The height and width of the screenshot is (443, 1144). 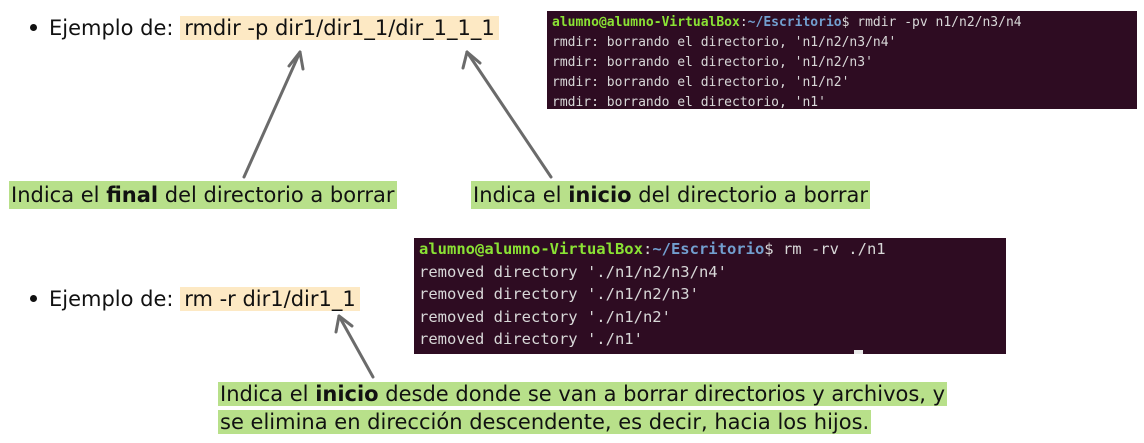 What do you see at coordinates (701, 82) in the screenshot?
I see `terminal1-output-line: rmdir: borrando el directorio, 'n1/n2'` at bounding box center [701, 82].